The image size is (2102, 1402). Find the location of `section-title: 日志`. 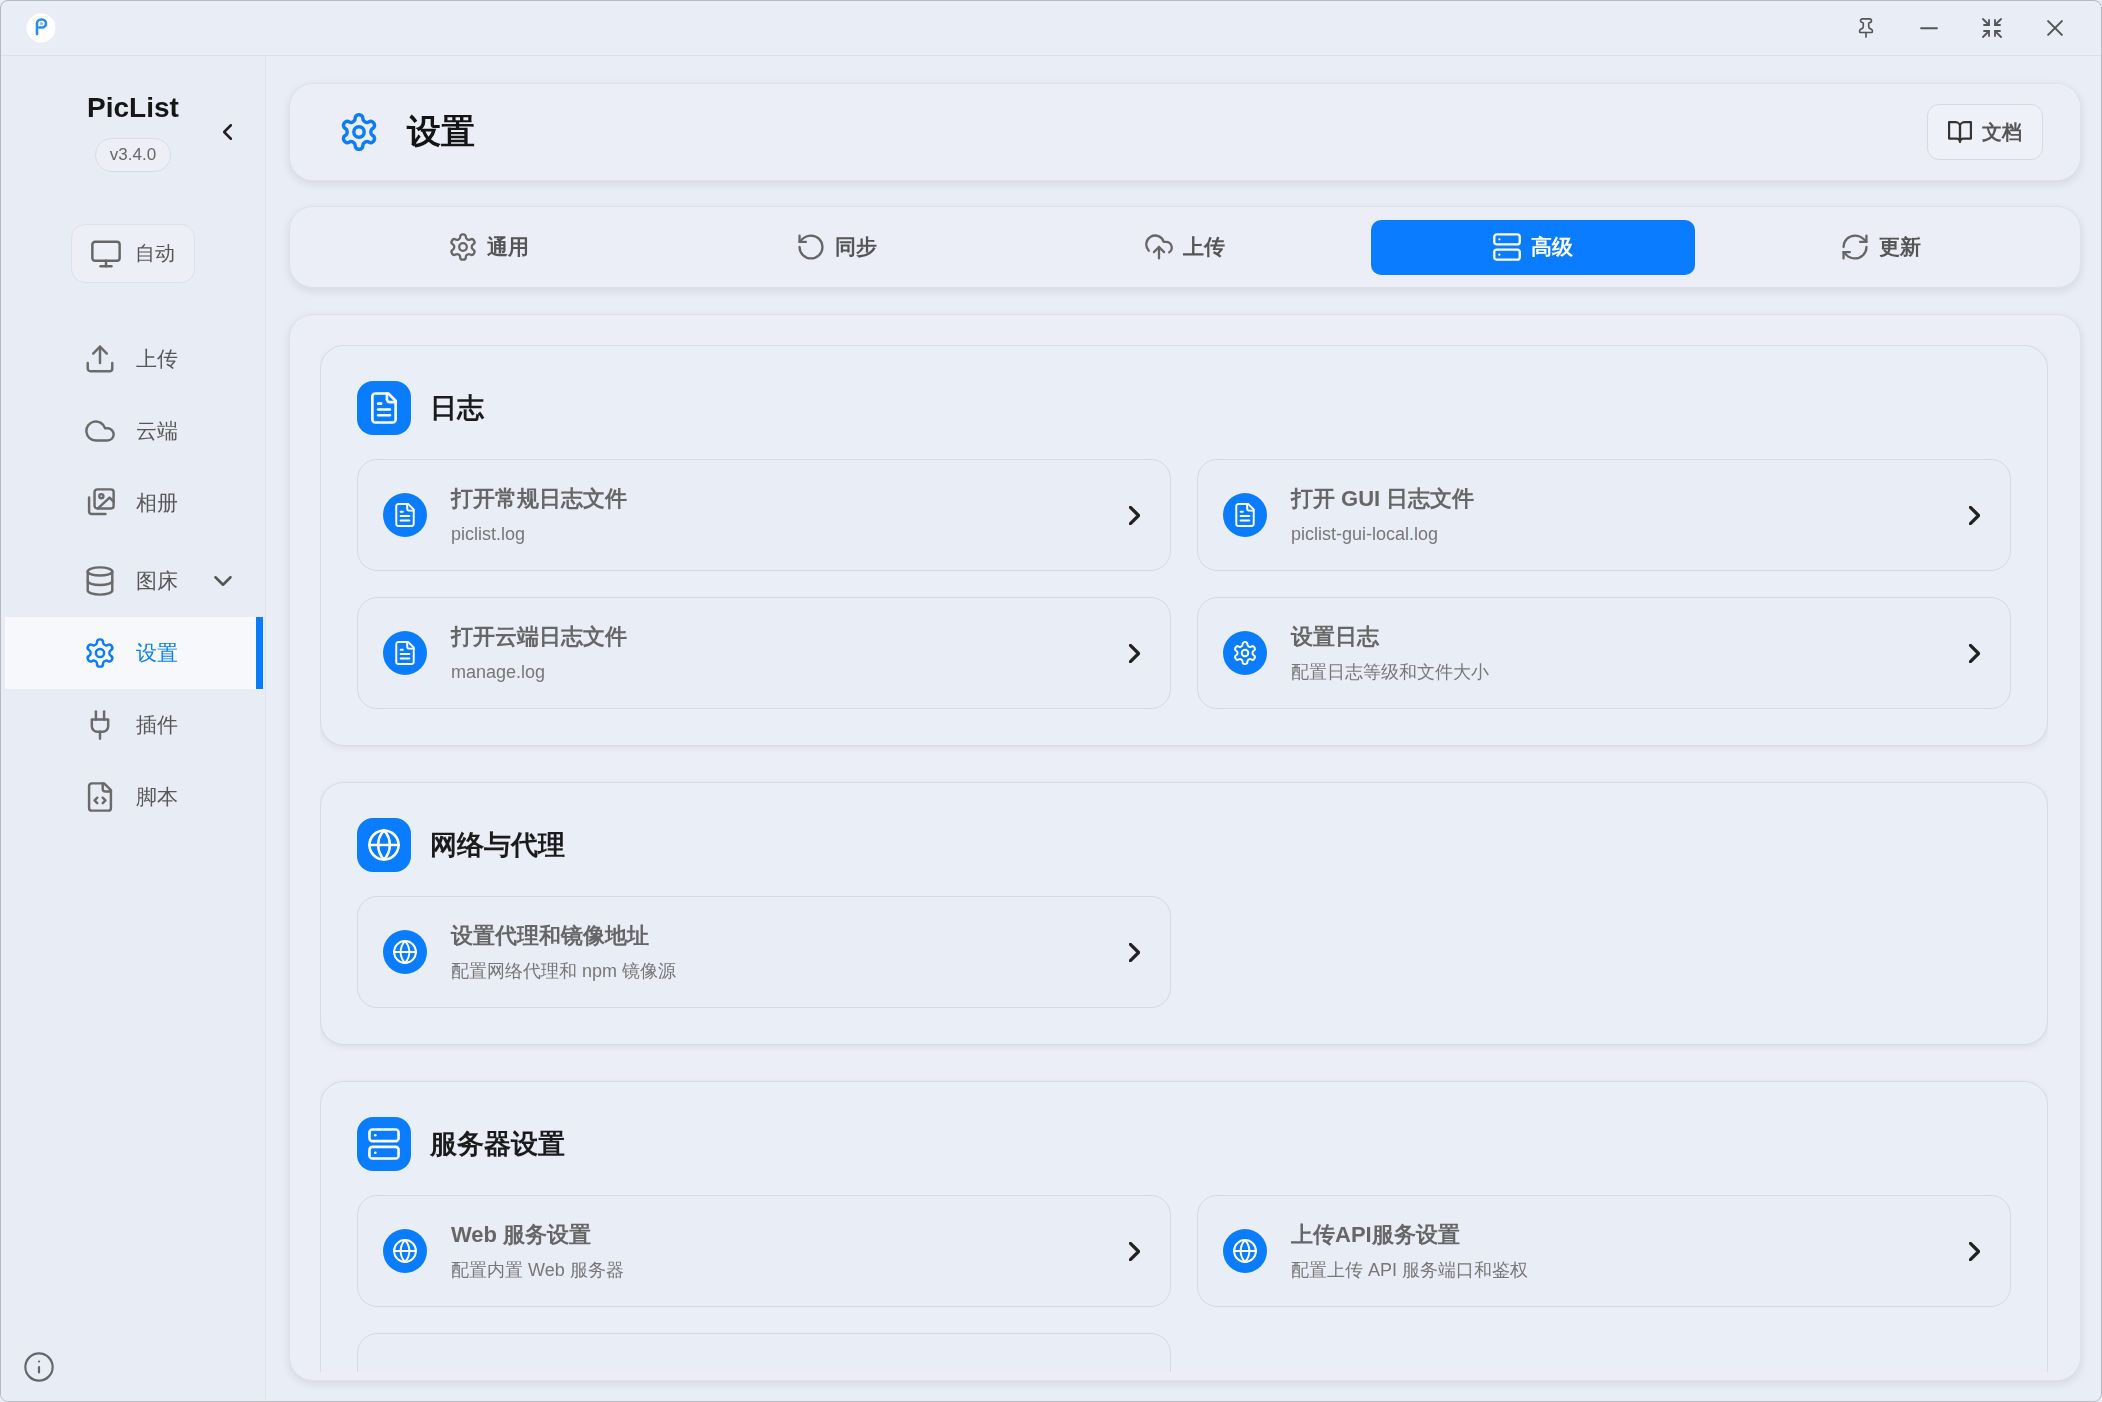

section-title: 日志 is located at coordinates (457, 408).